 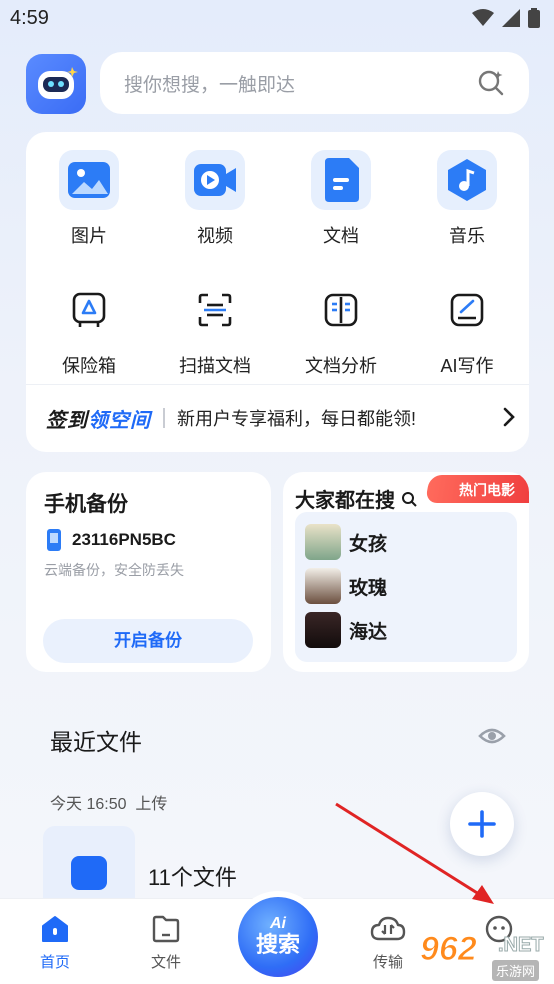 What do you see at coordinates (414, 853) in the screenshot?
I see `annotation-arrow` at bounding box center [414, 853].